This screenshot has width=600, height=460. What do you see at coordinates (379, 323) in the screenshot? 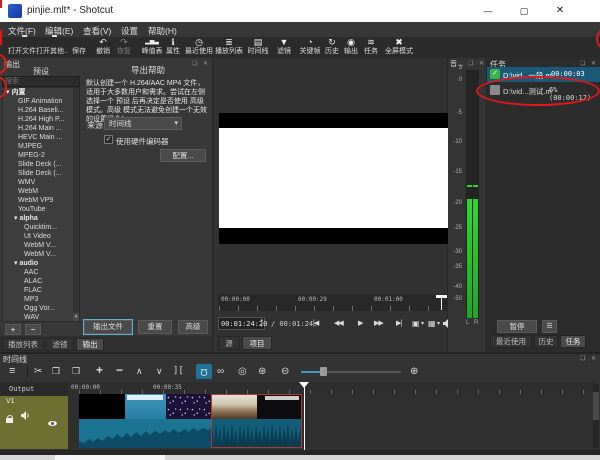
I see `fast-forward-icon: ▶▶` at bounding box center [379, 323].